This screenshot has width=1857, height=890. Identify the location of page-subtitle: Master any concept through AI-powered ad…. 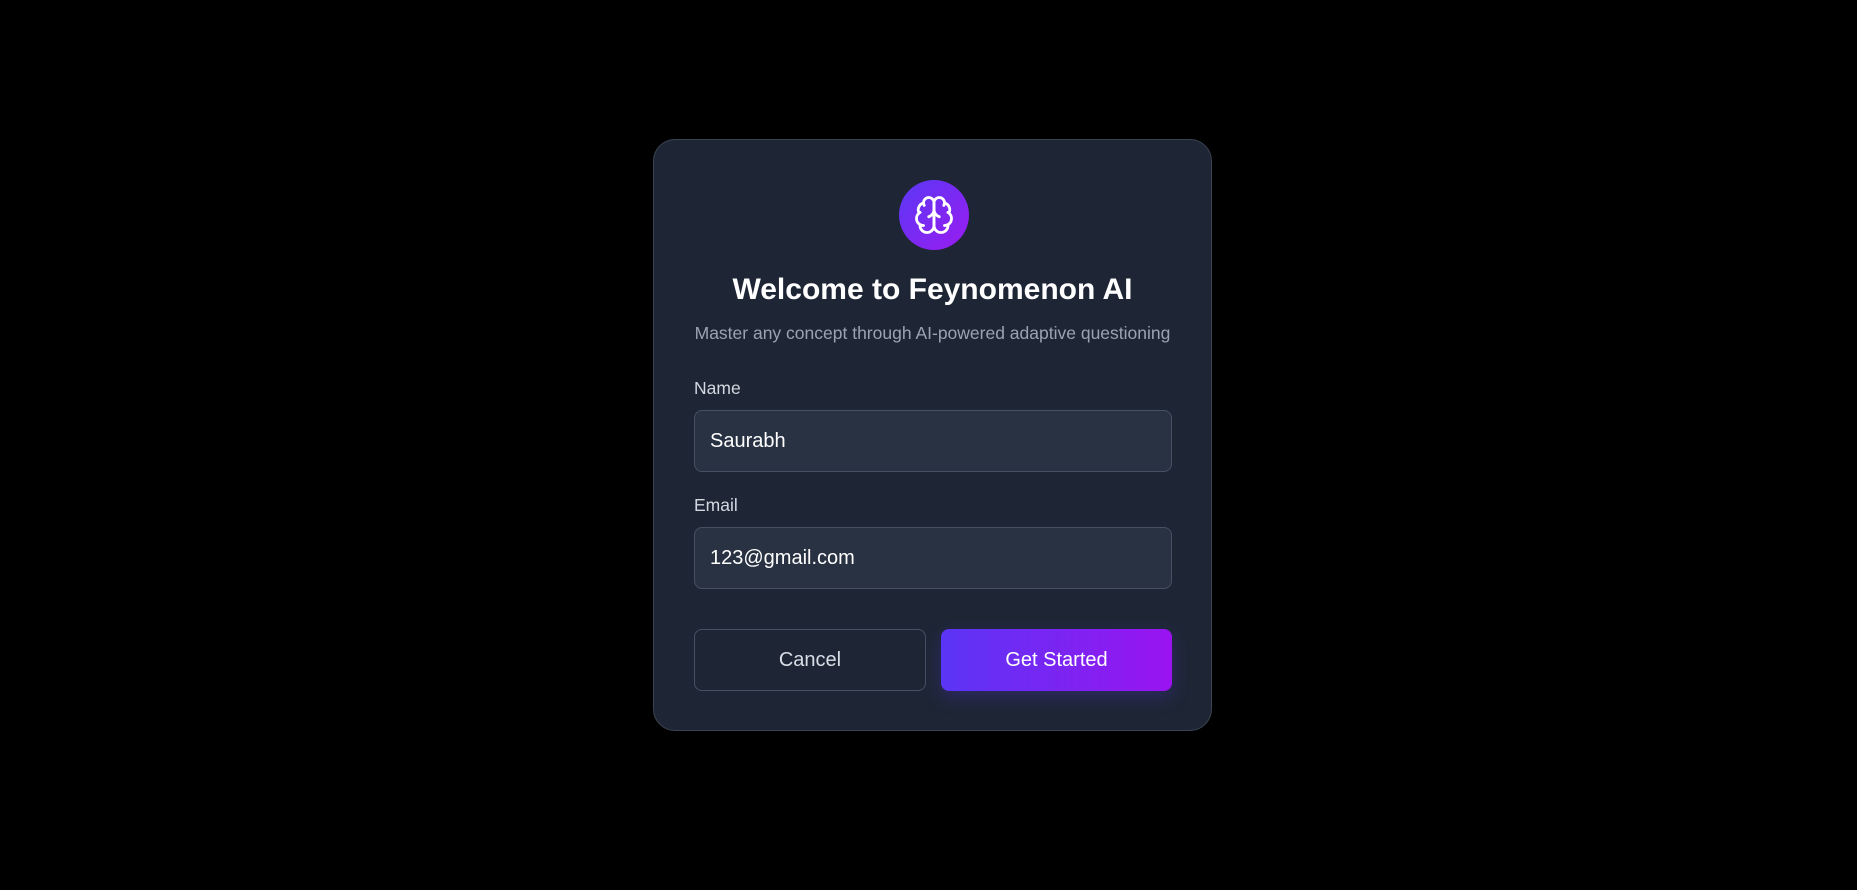
(932, 333).